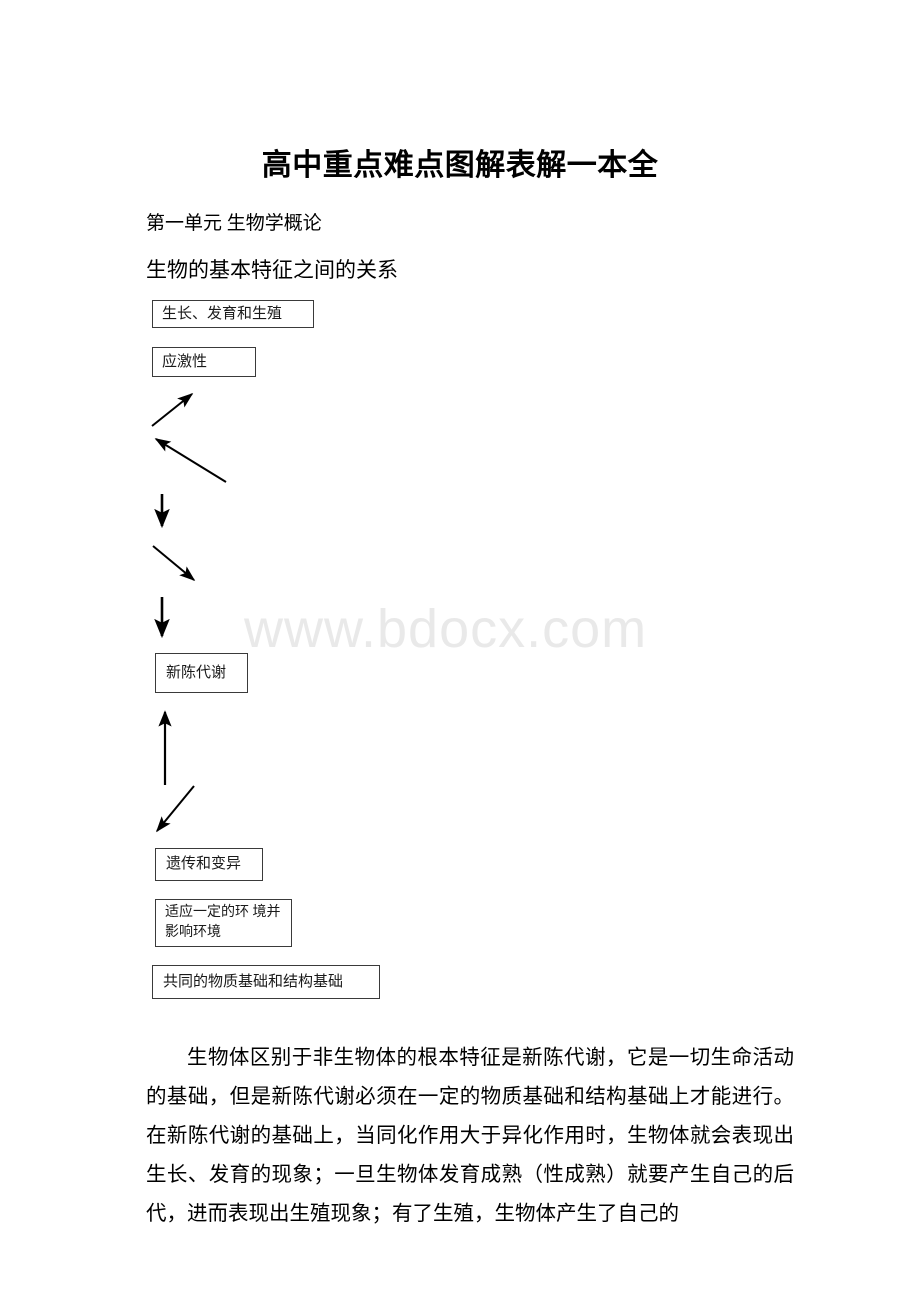  I want to click on arrow-up-left-long, so click(190, 460).